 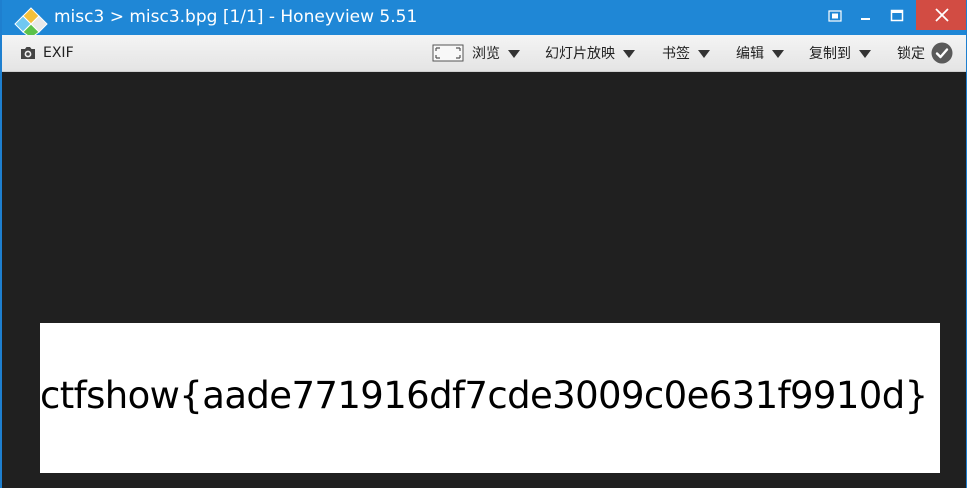 I want to click on exif-button: EXIF, so click(x=46, y=53).